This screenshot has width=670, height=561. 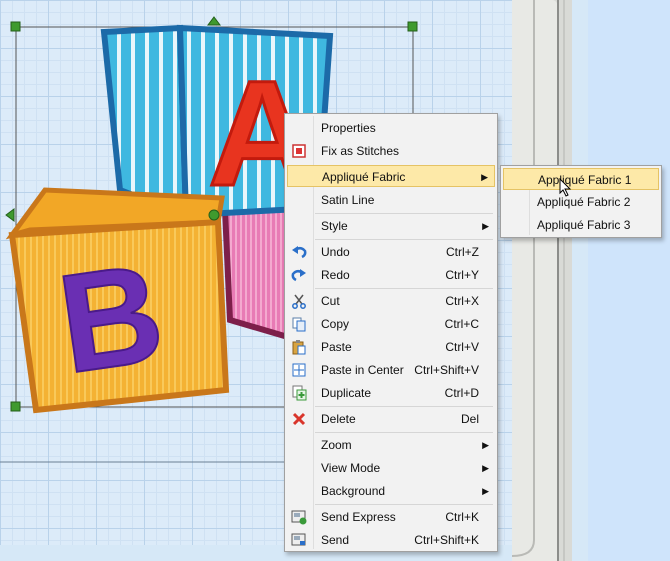 I want to click on menu-item-fix-as-stitches: Fix as Stitches, so click(x=391, y=151).